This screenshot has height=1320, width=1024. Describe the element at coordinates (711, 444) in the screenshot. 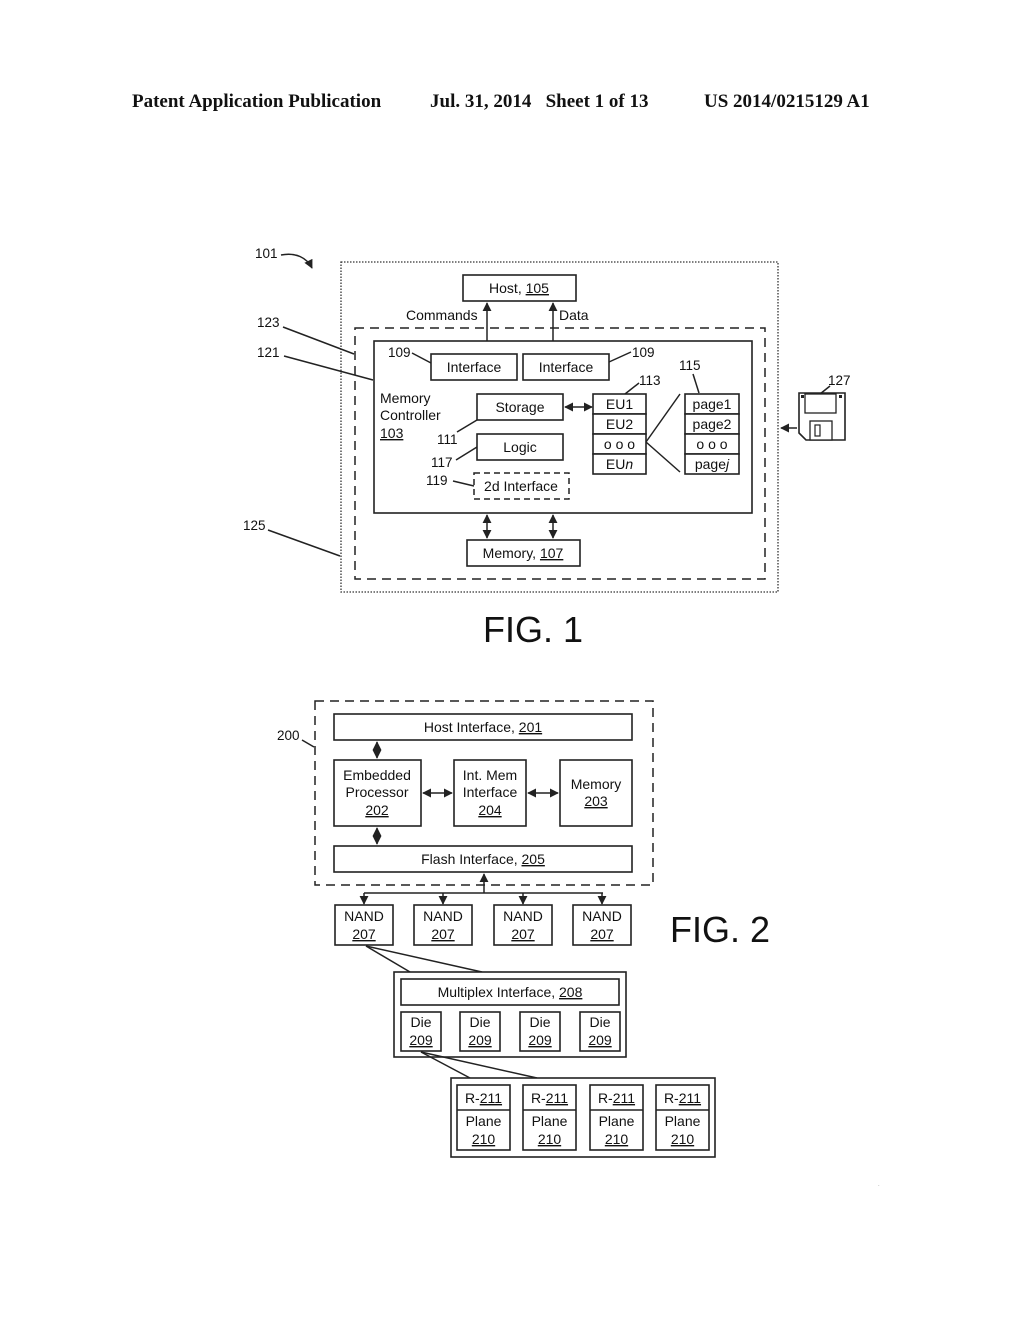

I see `page-cell-label: o o o` at that location.